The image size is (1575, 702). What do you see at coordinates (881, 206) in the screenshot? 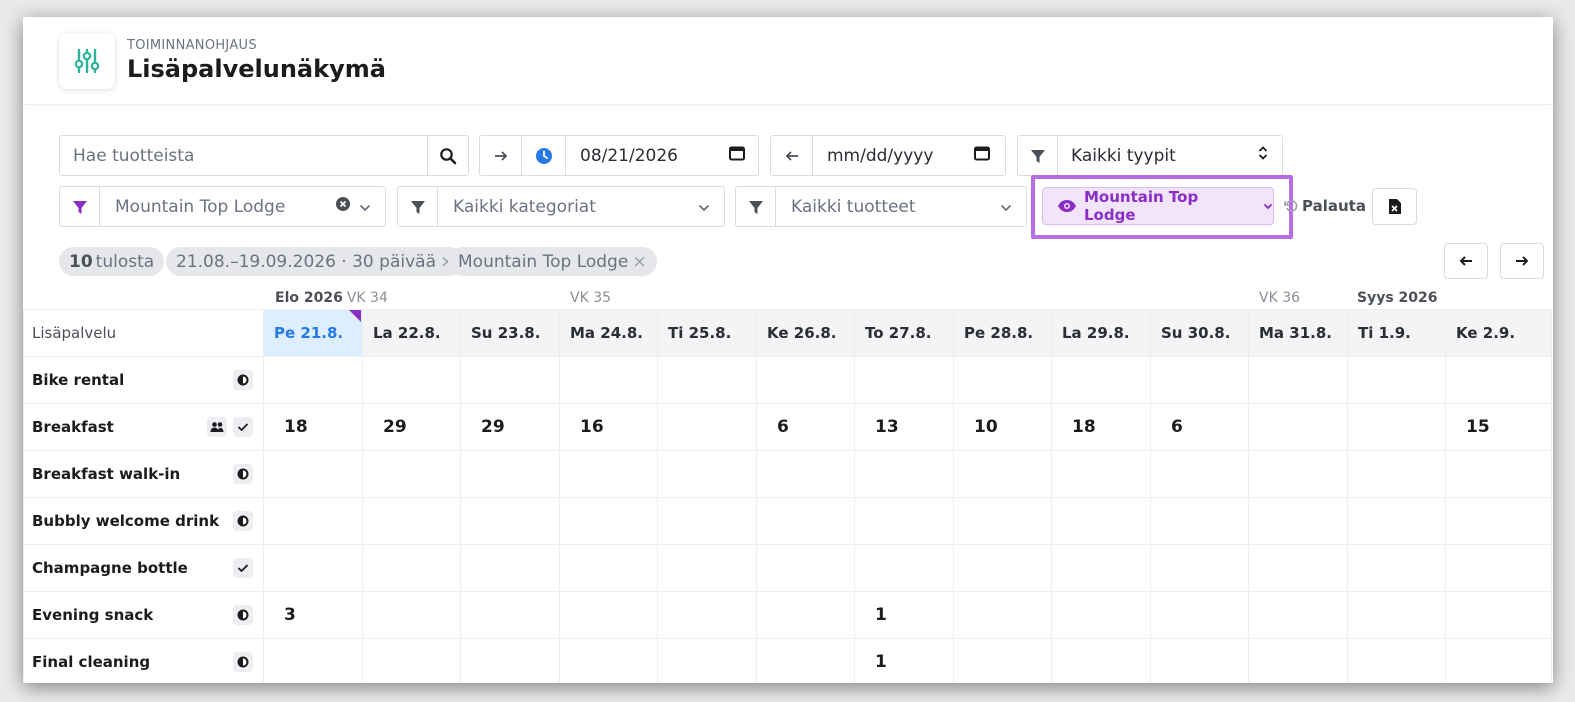
I see `product-select: Kaikki tuotteet` at bounding box center [881, 206].